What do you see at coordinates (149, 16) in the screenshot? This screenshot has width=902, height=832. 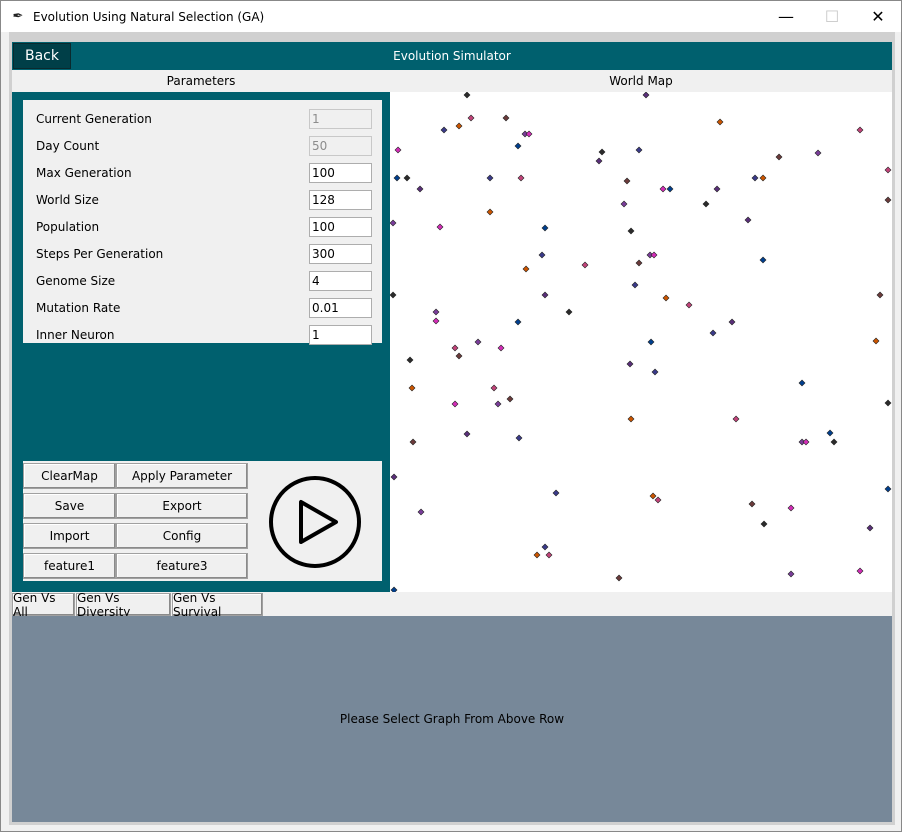 I see `window-title: Evolution Using Natural Selection (GA)` at bounding box center [149, 16].